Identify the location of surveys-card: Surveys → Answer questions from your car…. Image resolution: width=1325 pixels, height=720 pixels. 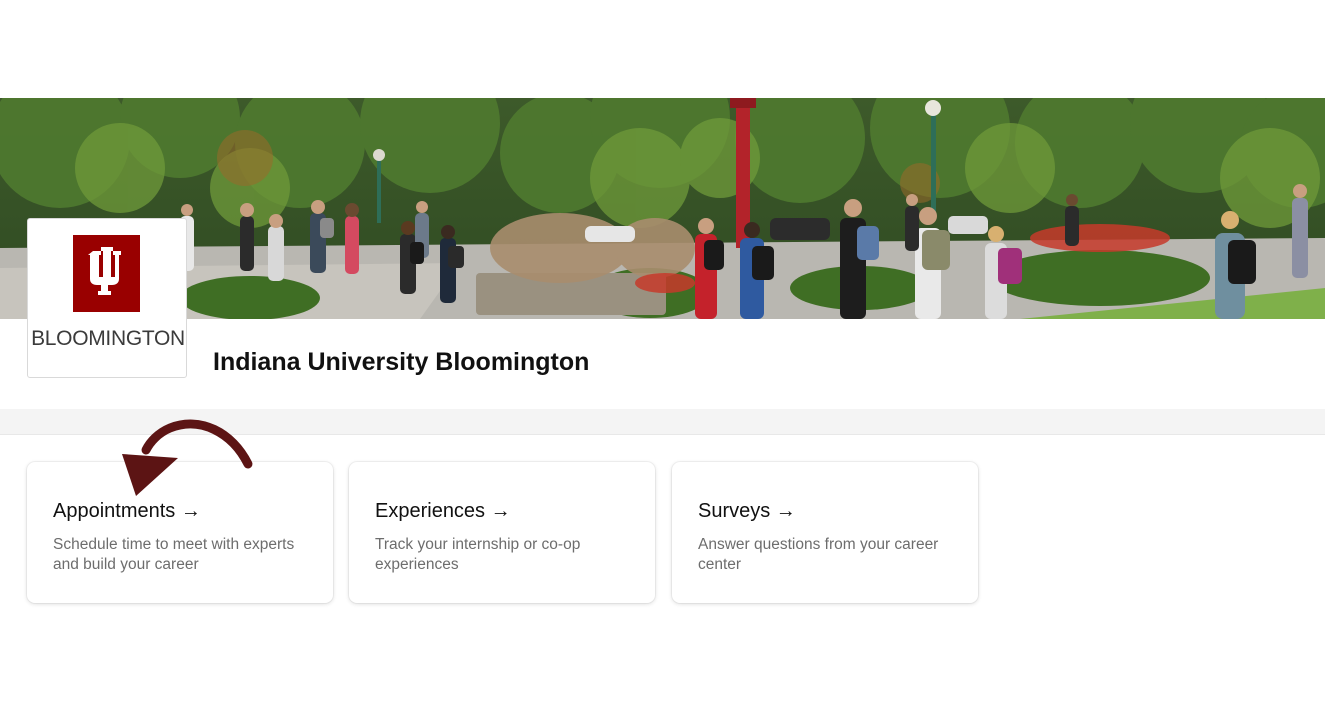
(825, 532).